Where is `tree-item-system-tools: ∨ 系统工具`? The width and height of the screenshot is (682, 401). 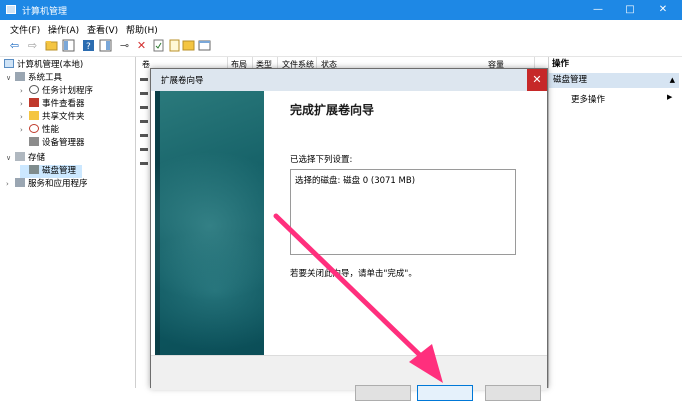
tree-item-system-tools: ∨ 系统工具 is located at coordinates (34, 78).